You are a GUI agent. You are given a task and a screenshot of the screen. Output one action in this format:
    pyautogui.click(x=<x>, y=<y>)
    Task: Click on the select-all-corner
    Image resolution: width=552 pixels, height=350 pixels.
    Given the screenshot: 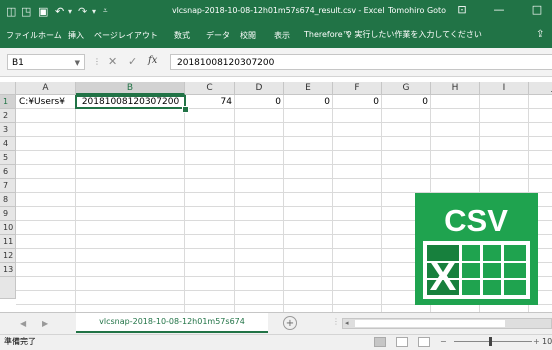 What is the action you would take?
    pyautogui.click(x=8, y=88)
    